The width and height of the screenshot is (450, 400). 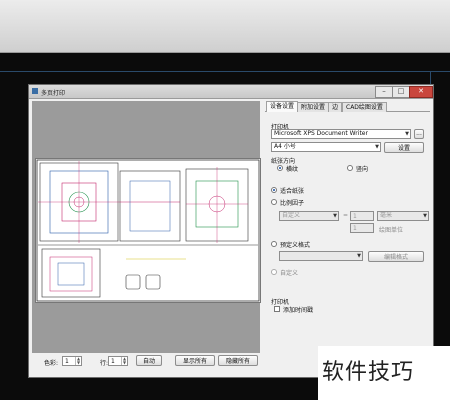 What do you see at coordinates (384, 92) in the screenshot?
I see `minimize-button: –` at bounding box center [384, 92].